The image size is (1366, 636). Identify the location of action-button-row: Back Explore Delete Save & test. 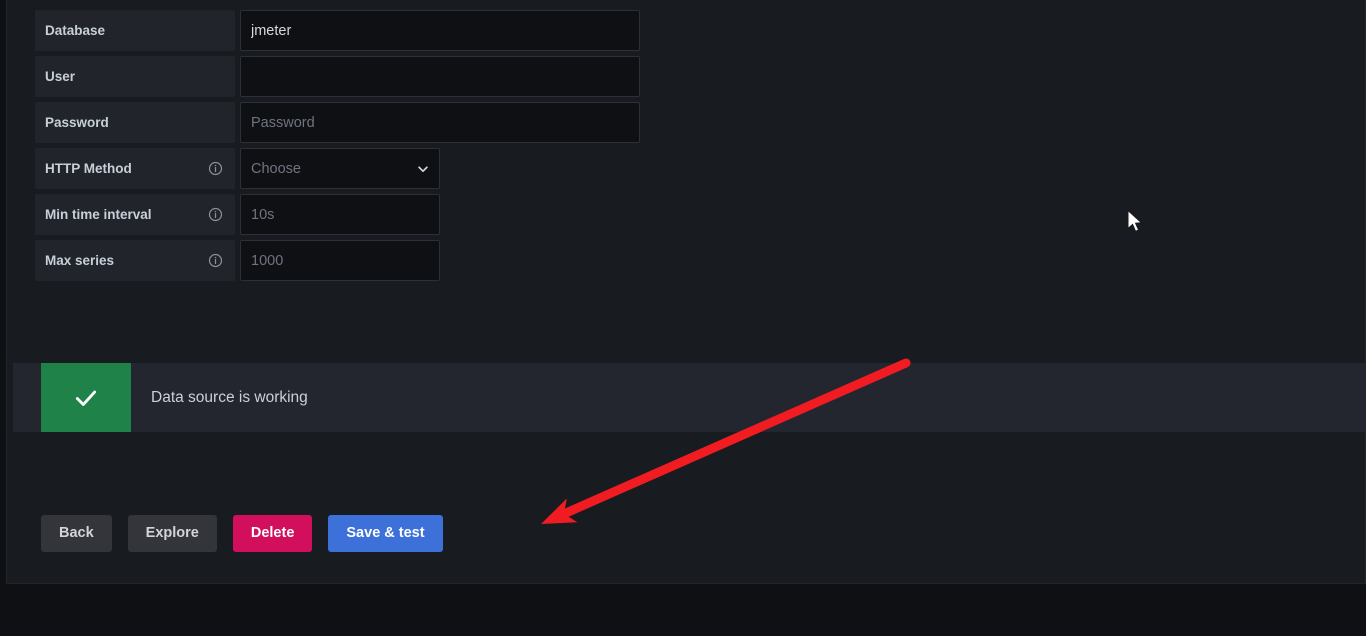
(242, 533).